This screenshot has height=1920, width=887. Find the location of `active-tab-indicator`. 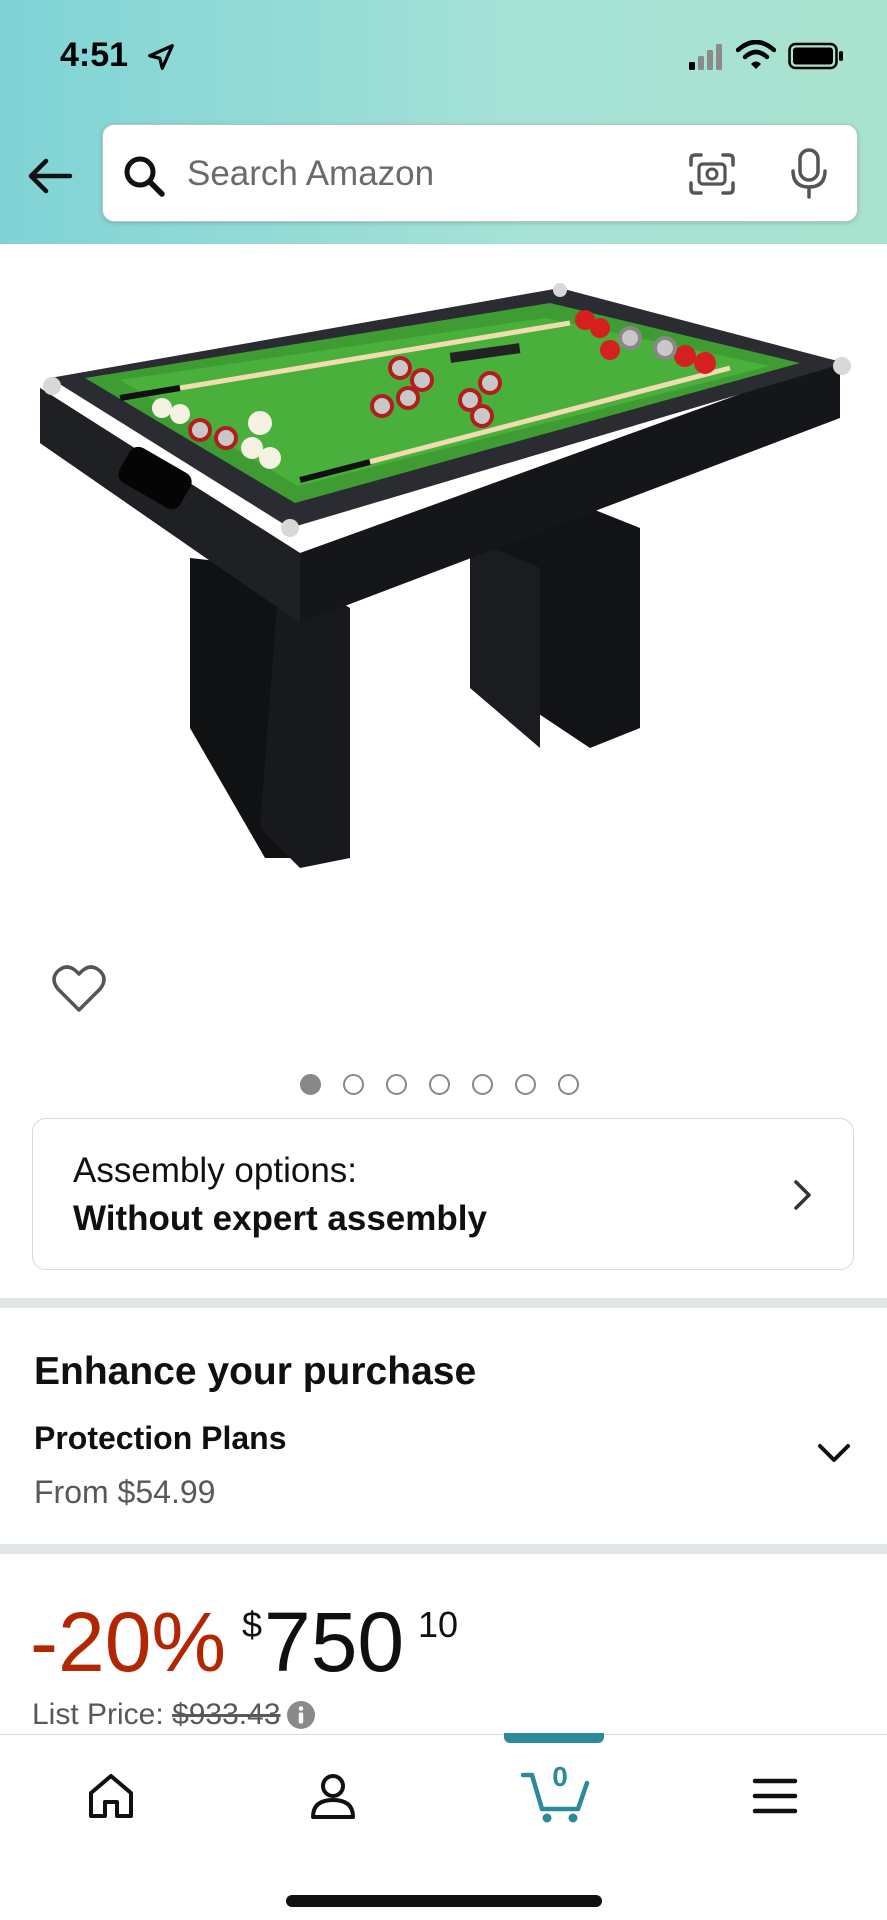

active-tab-indicator is located at coordinates (554, 1738).